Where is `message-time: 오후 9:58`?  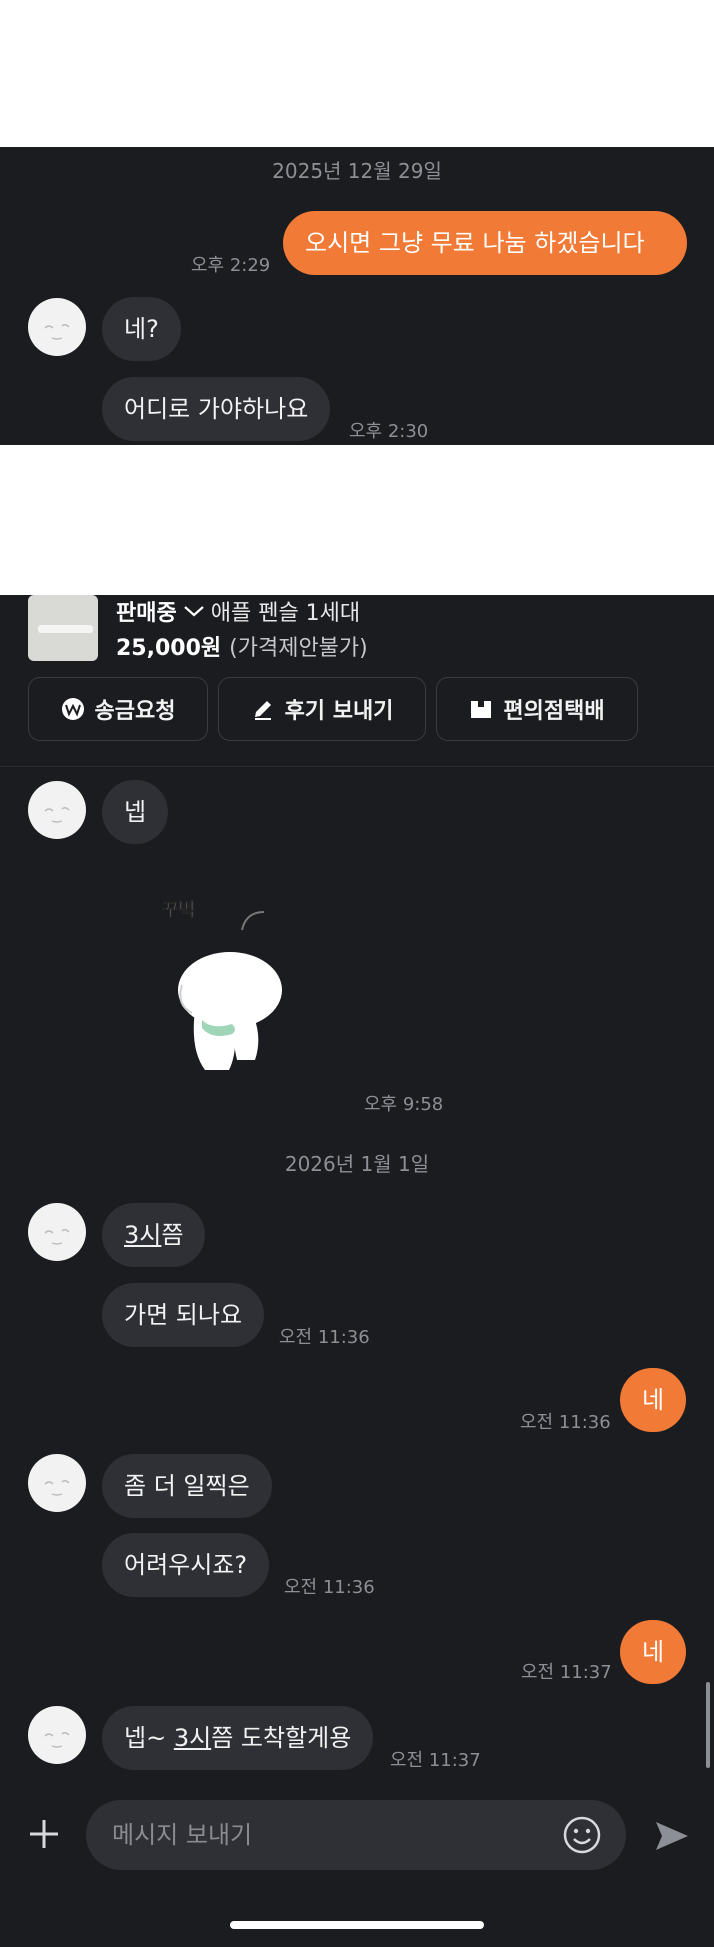
message-time: 오후 9:58 is located at coordinates (404, 1104).